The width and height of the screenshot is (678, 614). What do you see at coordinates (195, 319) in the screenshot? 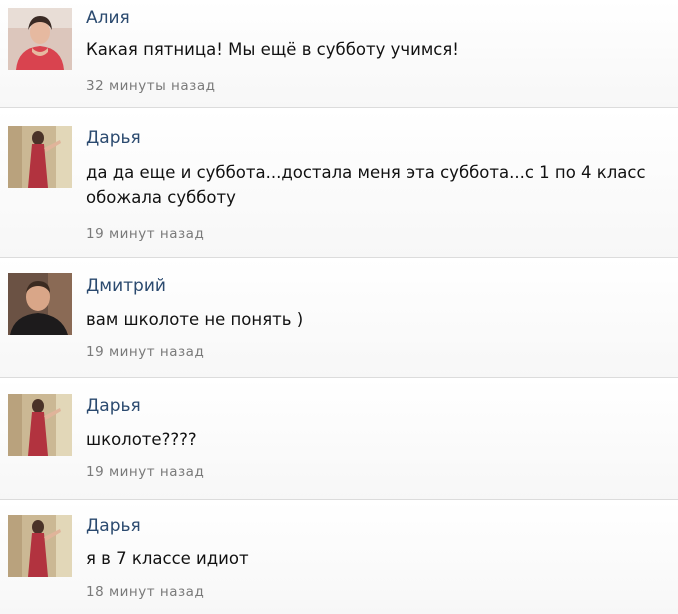
I see `comment-text: вам школоте не понять )` at bounding box center [195, 319].